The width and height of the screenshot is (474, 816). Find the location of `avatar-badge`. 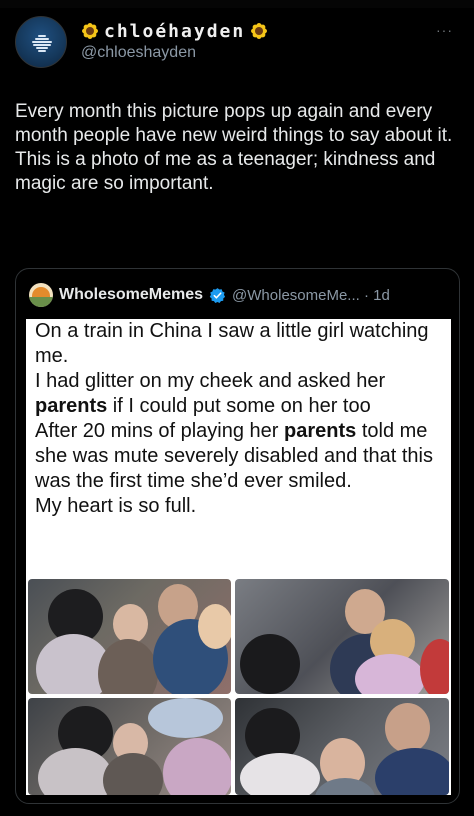

avatar-badge is located at coordinates (42, 43).